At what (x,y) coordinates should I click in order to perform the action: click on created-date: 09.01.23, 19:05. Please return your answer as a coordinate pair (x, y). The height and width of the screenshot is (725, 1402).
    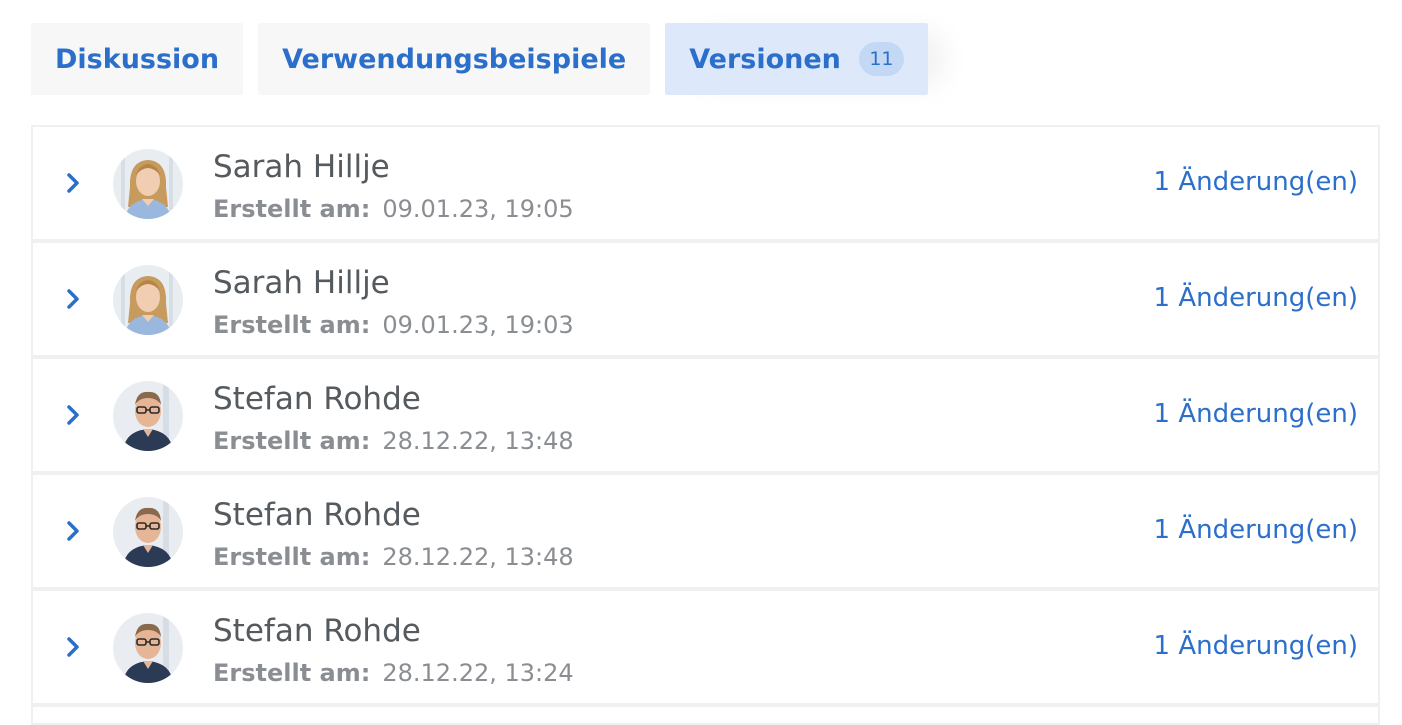
    Looking at the image, I should click on (478, 209).